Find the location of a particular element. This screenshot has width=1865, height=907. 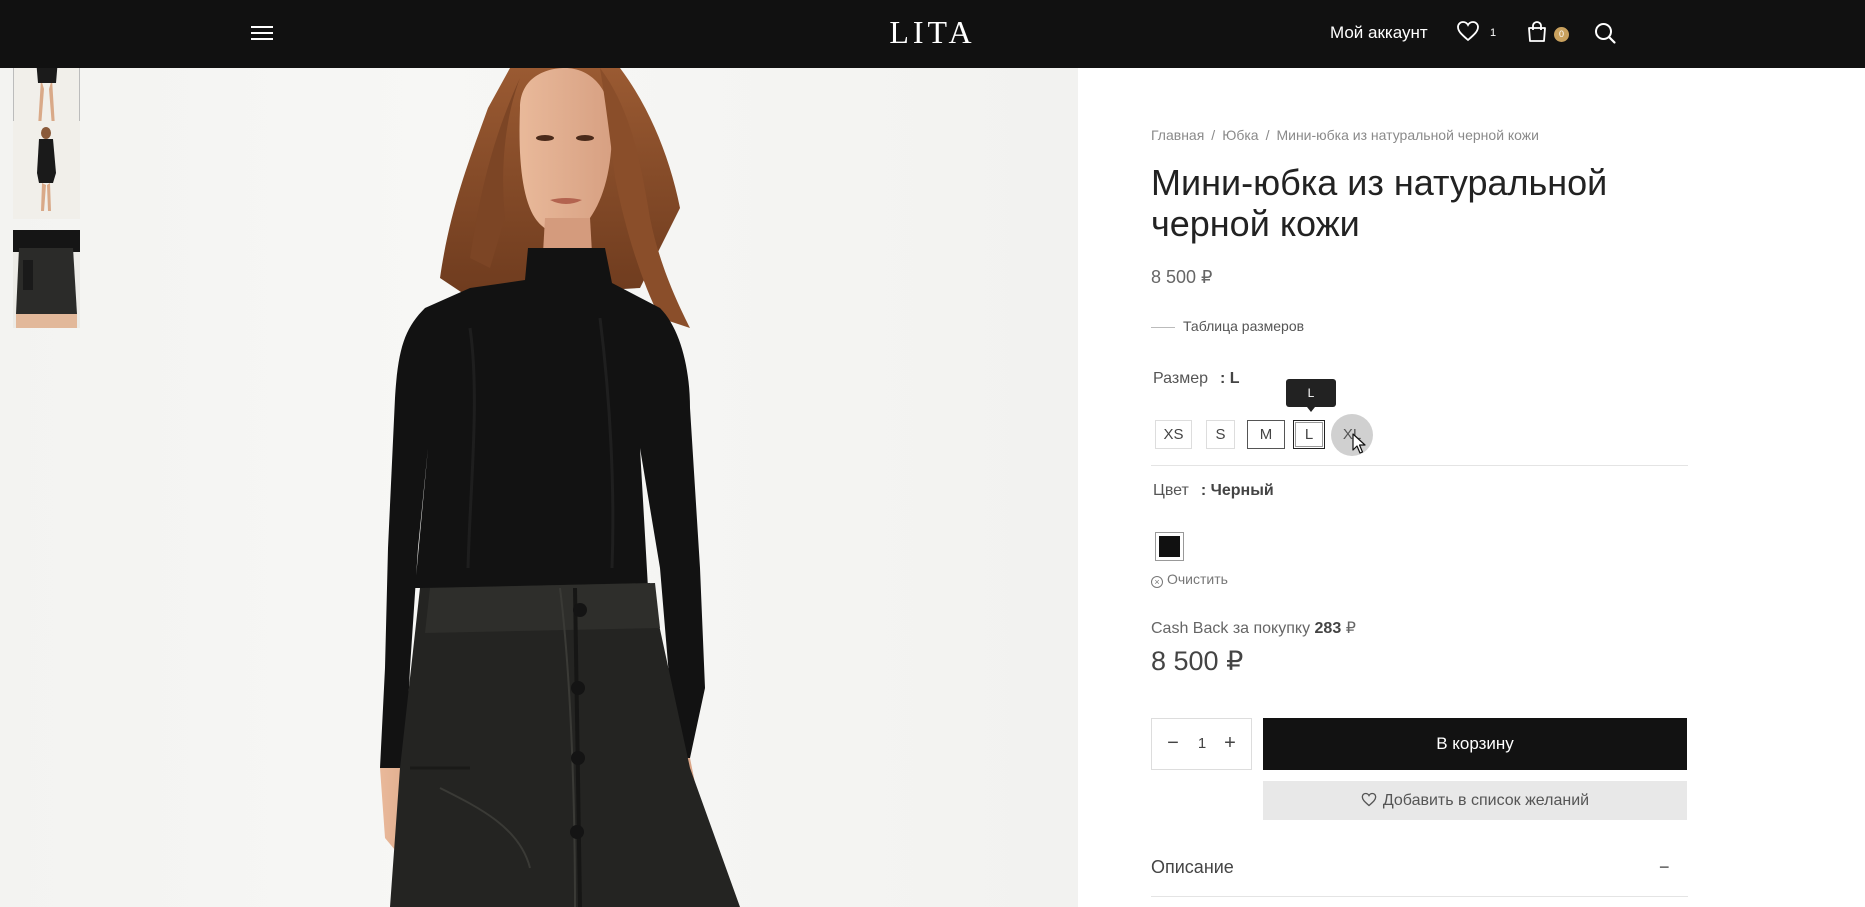

size-option-xs: XS is located at coordinates (1173, 434).